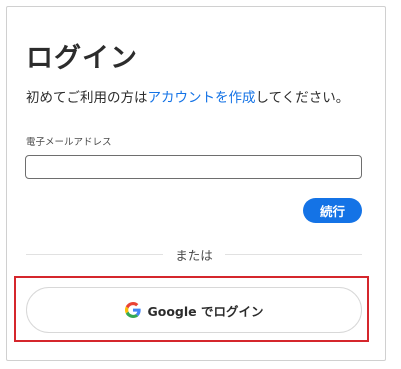 This screenshot has width=401, height=369. Describe the element at coordinates (82, 58) in the screenshot. I see `page-title: ログイン` at that location.